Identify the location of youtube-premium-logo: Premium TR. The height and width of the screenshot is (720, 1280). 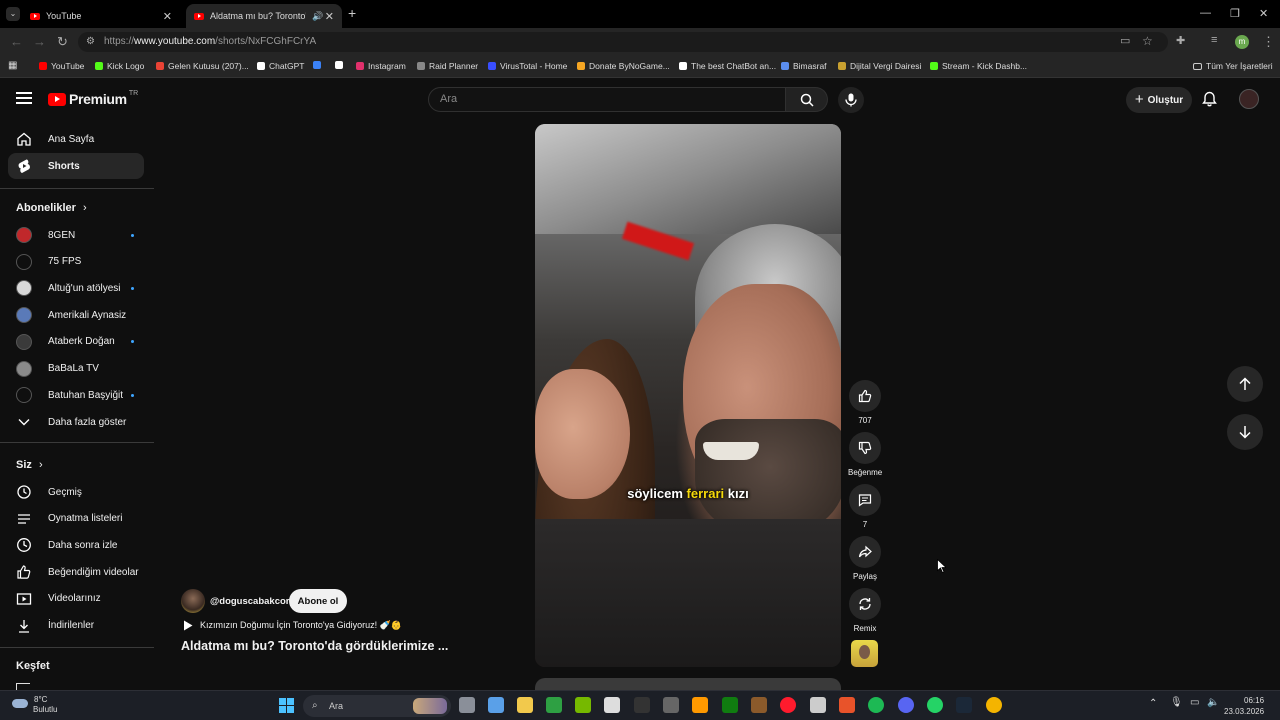
(93, 98).